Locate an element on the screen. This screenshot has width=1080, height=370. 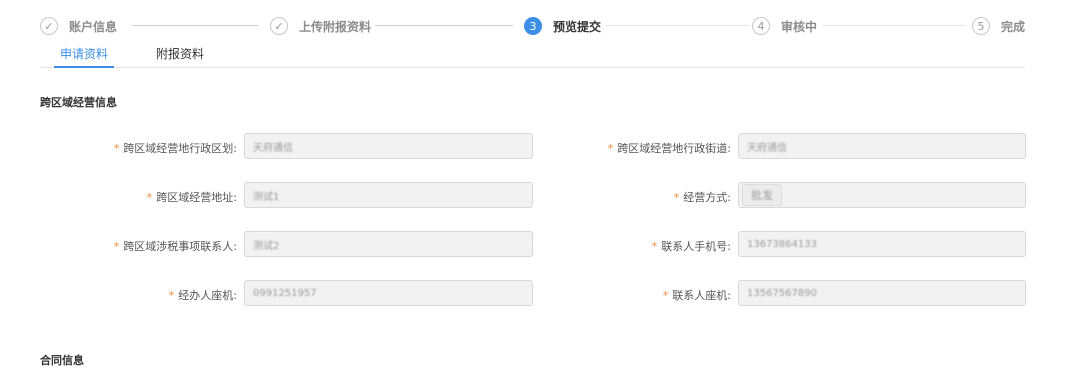
field-label-street: * 跨区域经营地行政街道: is located at coordinates (669, 148).